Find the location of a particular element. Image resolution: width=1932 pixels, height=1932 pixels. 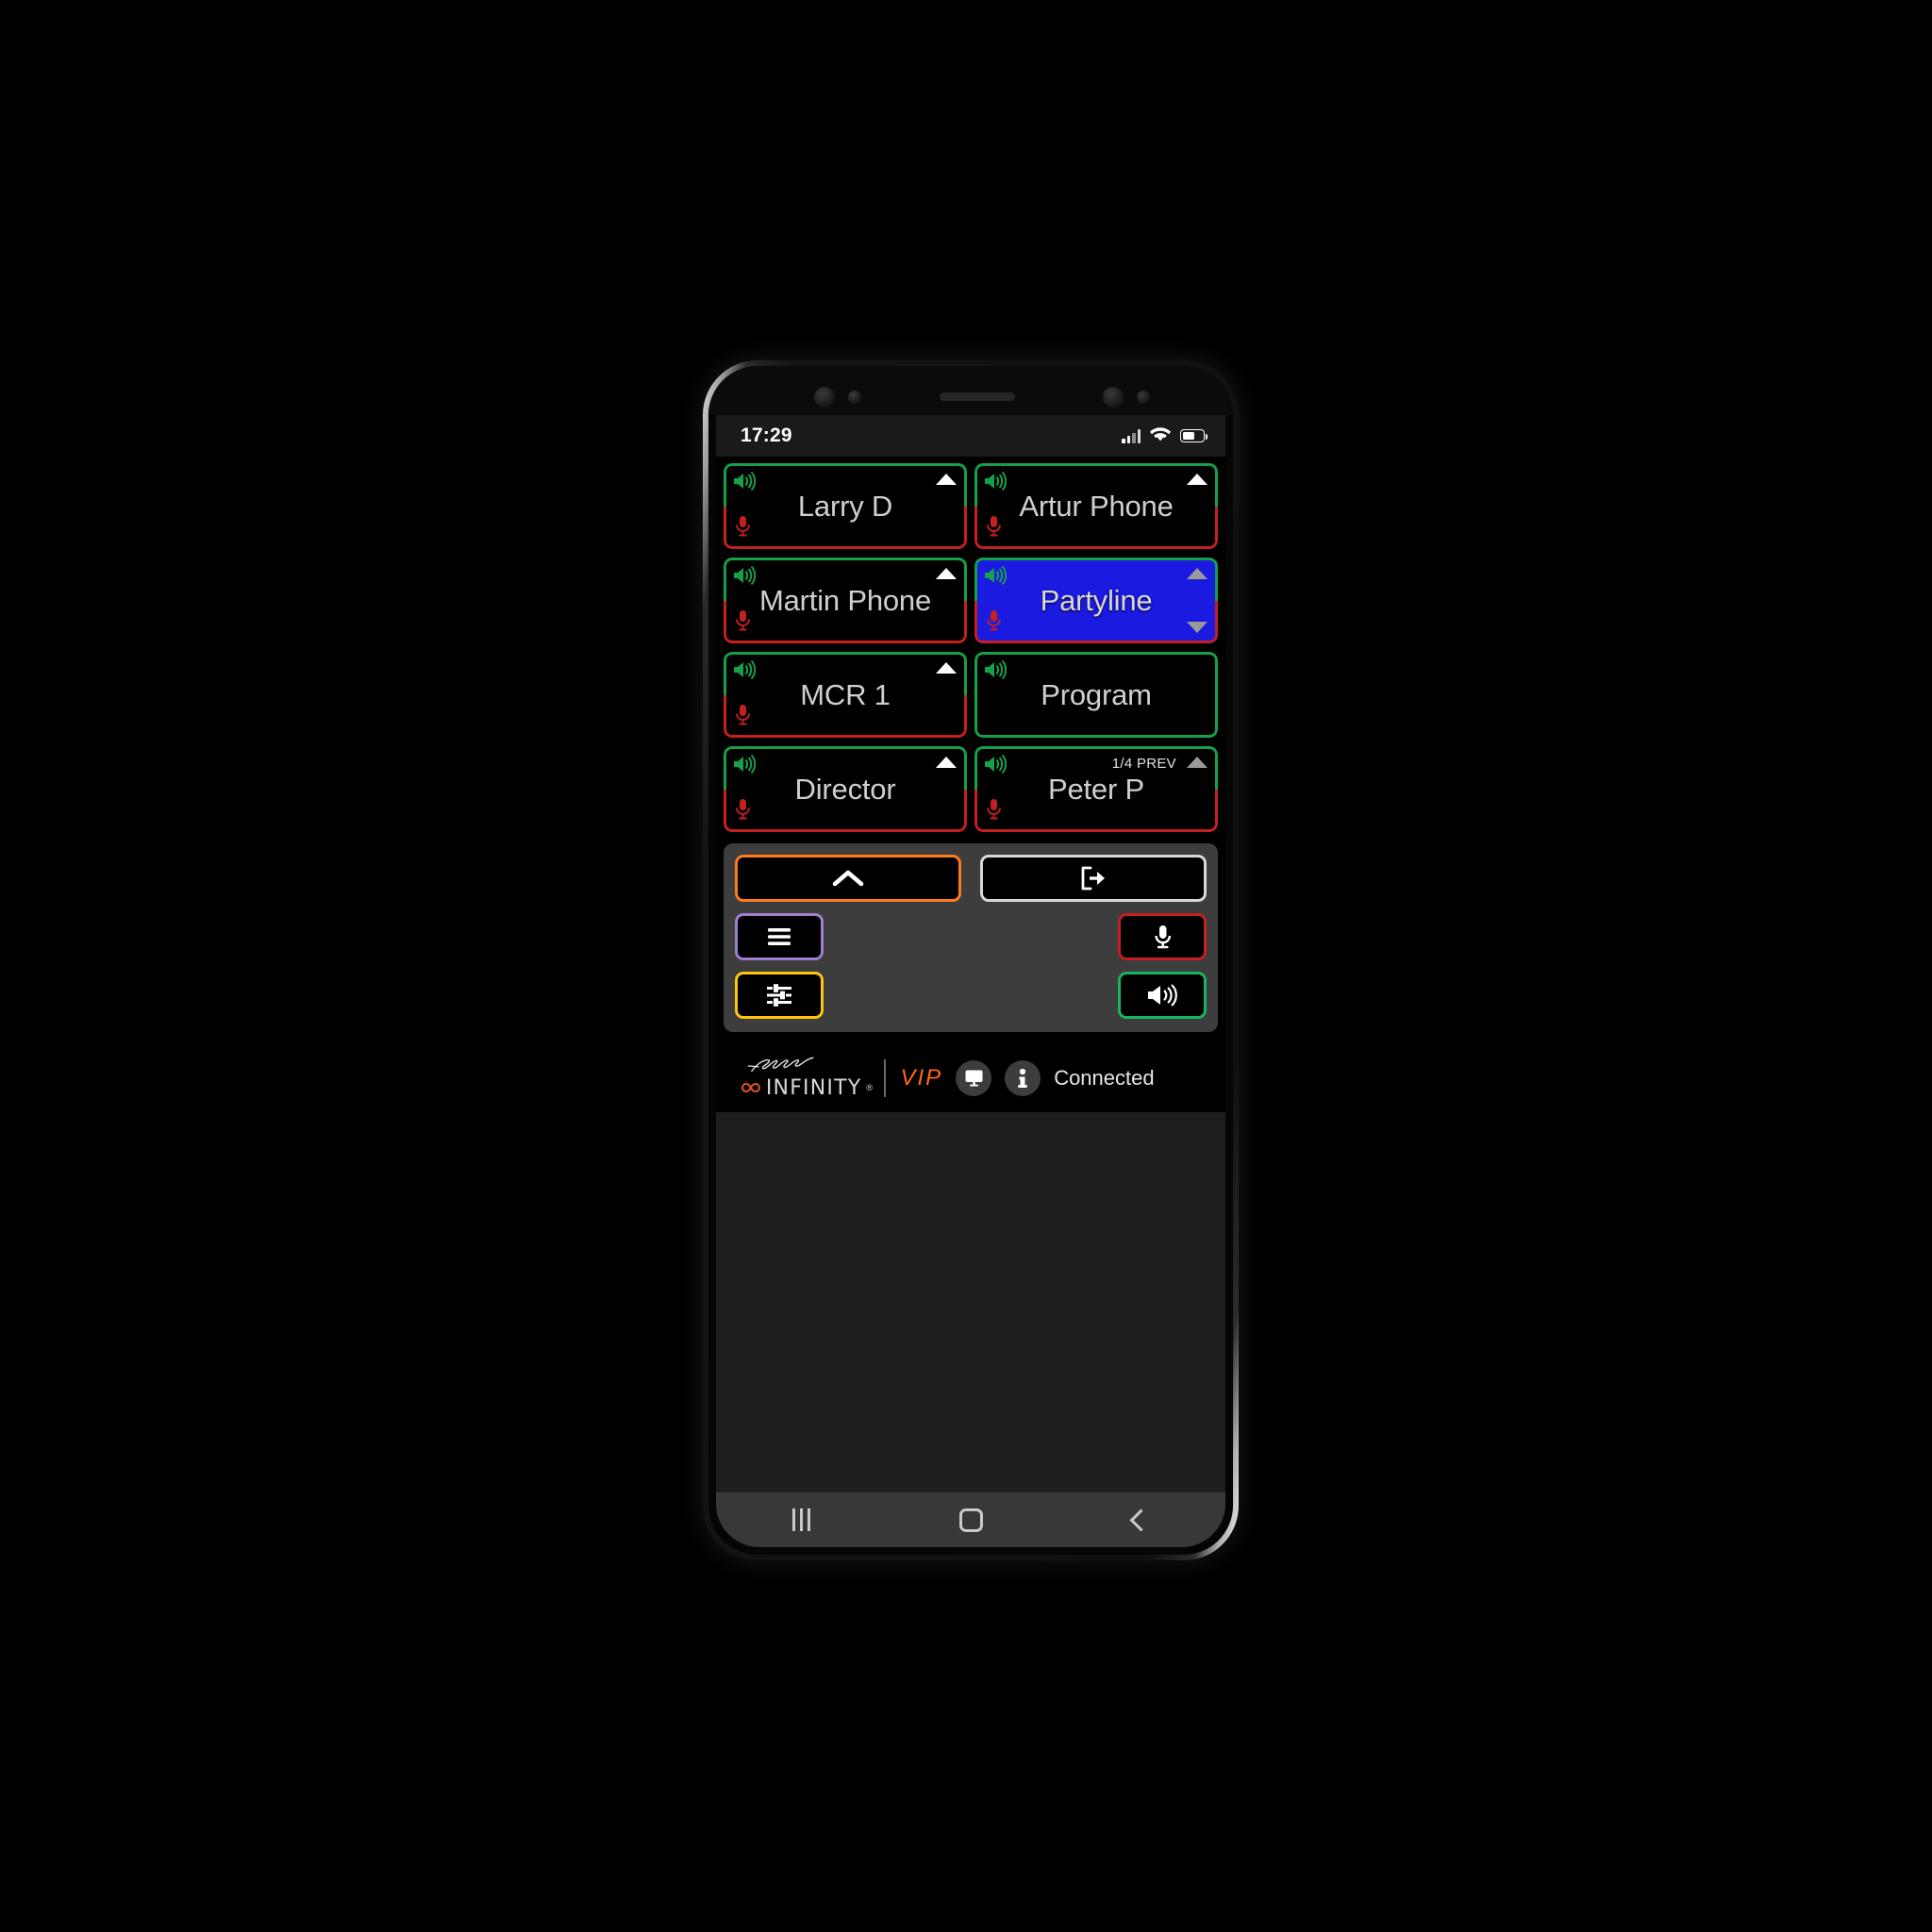

talk-button-label: Program is located at coordinates (1096, 694).